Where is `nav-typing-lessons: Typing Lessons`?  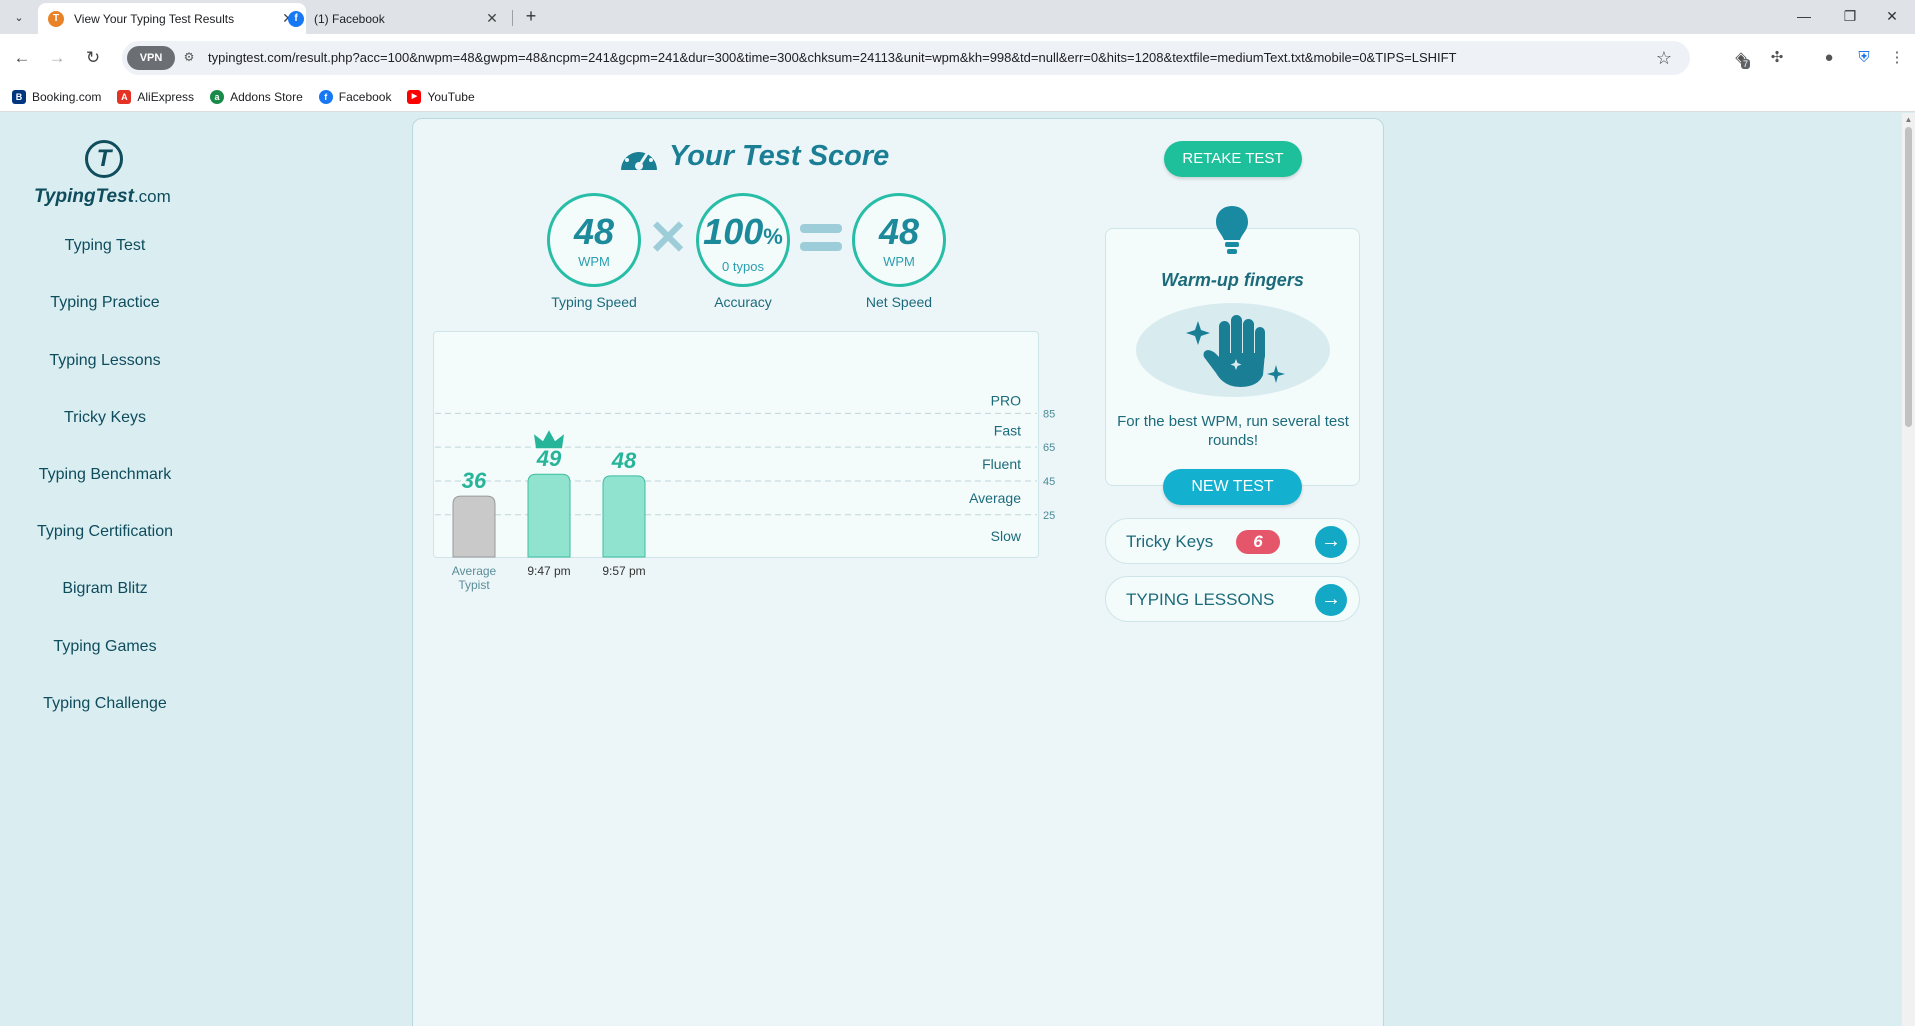
nav-typing-lessons: Typing Lessons is located at coordinates (105, 361).